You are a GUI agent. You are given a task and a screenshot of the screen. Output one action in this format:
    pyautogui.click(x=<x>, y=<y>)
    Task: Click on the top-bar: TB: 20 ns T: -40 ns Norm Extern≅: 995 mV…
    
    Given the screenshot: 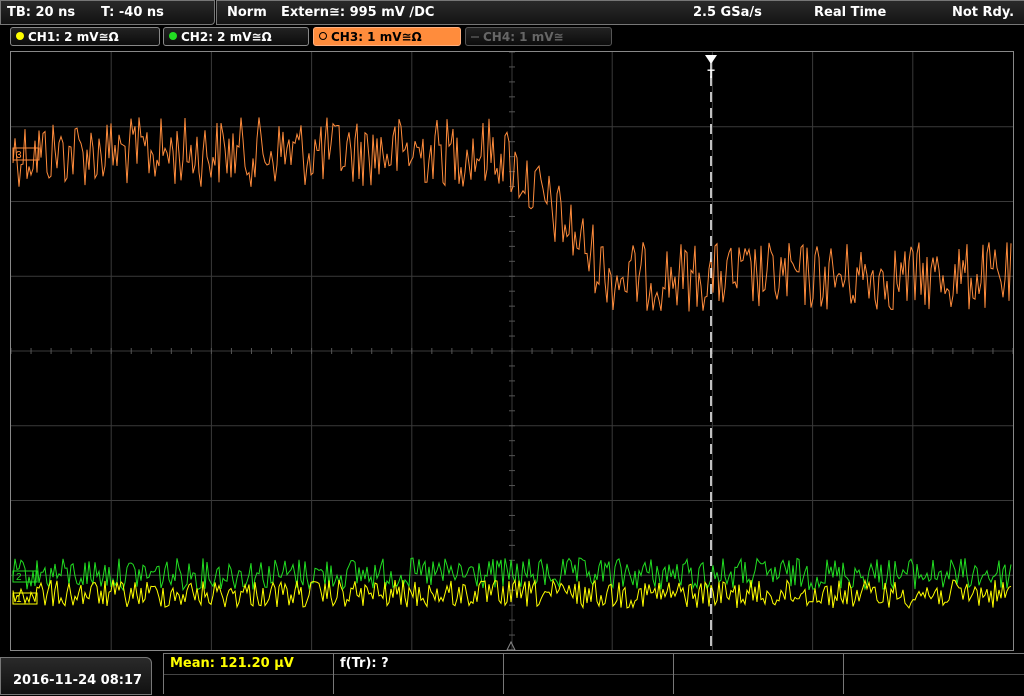 What is the action you would take?
    pyautogui.click(x=512, y=12)
    